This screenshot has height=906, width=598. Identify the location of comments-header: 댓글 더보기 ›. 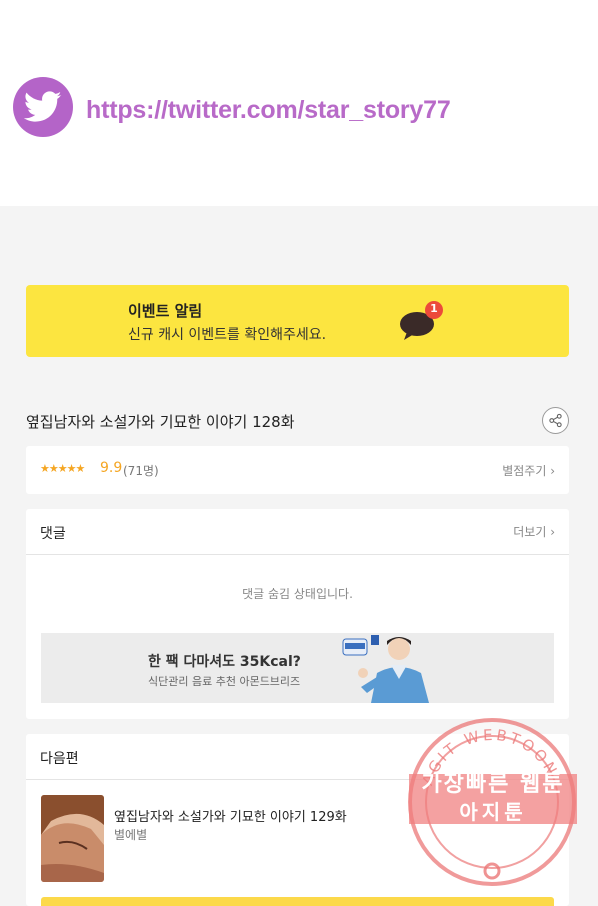
(297, 532).